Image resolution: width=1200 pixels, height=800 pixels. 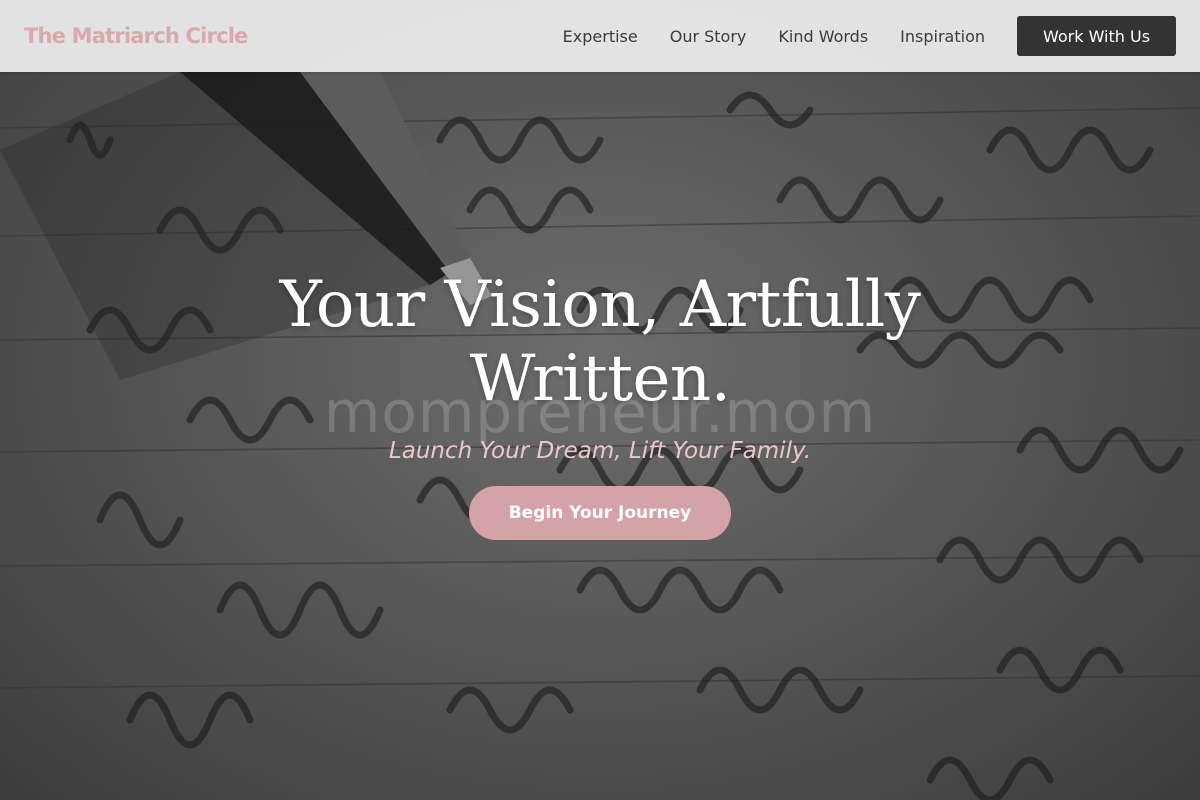 What do you see at coordinates (136, 36) in the screenshot?
I see `brand-logo: The Matriarch Circle` at bounding box center [136, 36].